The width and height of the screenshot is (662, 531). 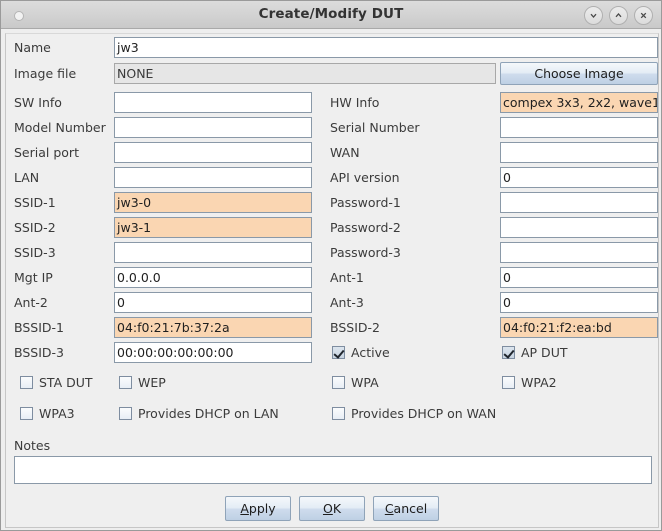 I want to click on dialog-buttons: Apply OK Cancel, so click(x=332, y=508).